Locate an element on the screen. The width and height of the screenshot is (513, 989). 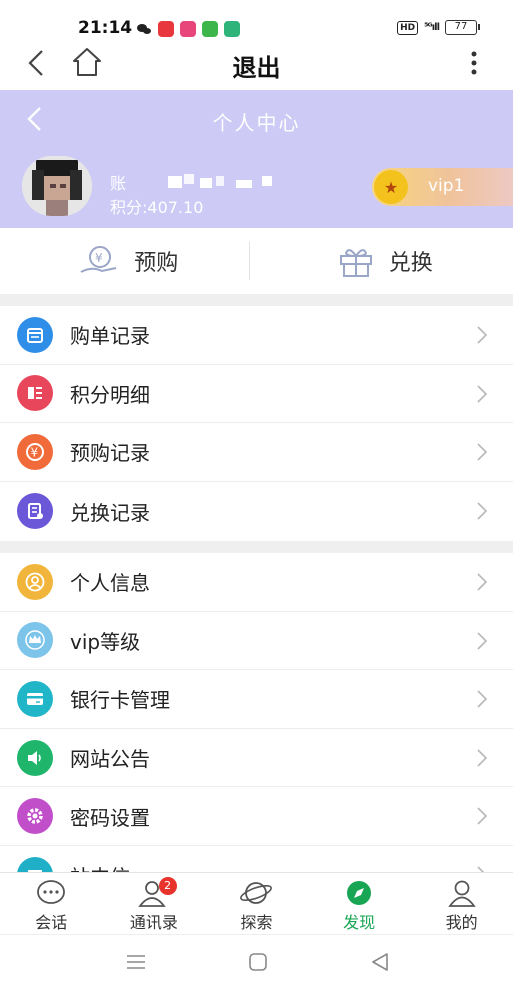
menu-label: 网站公告 is located at coordinates (110, 759).